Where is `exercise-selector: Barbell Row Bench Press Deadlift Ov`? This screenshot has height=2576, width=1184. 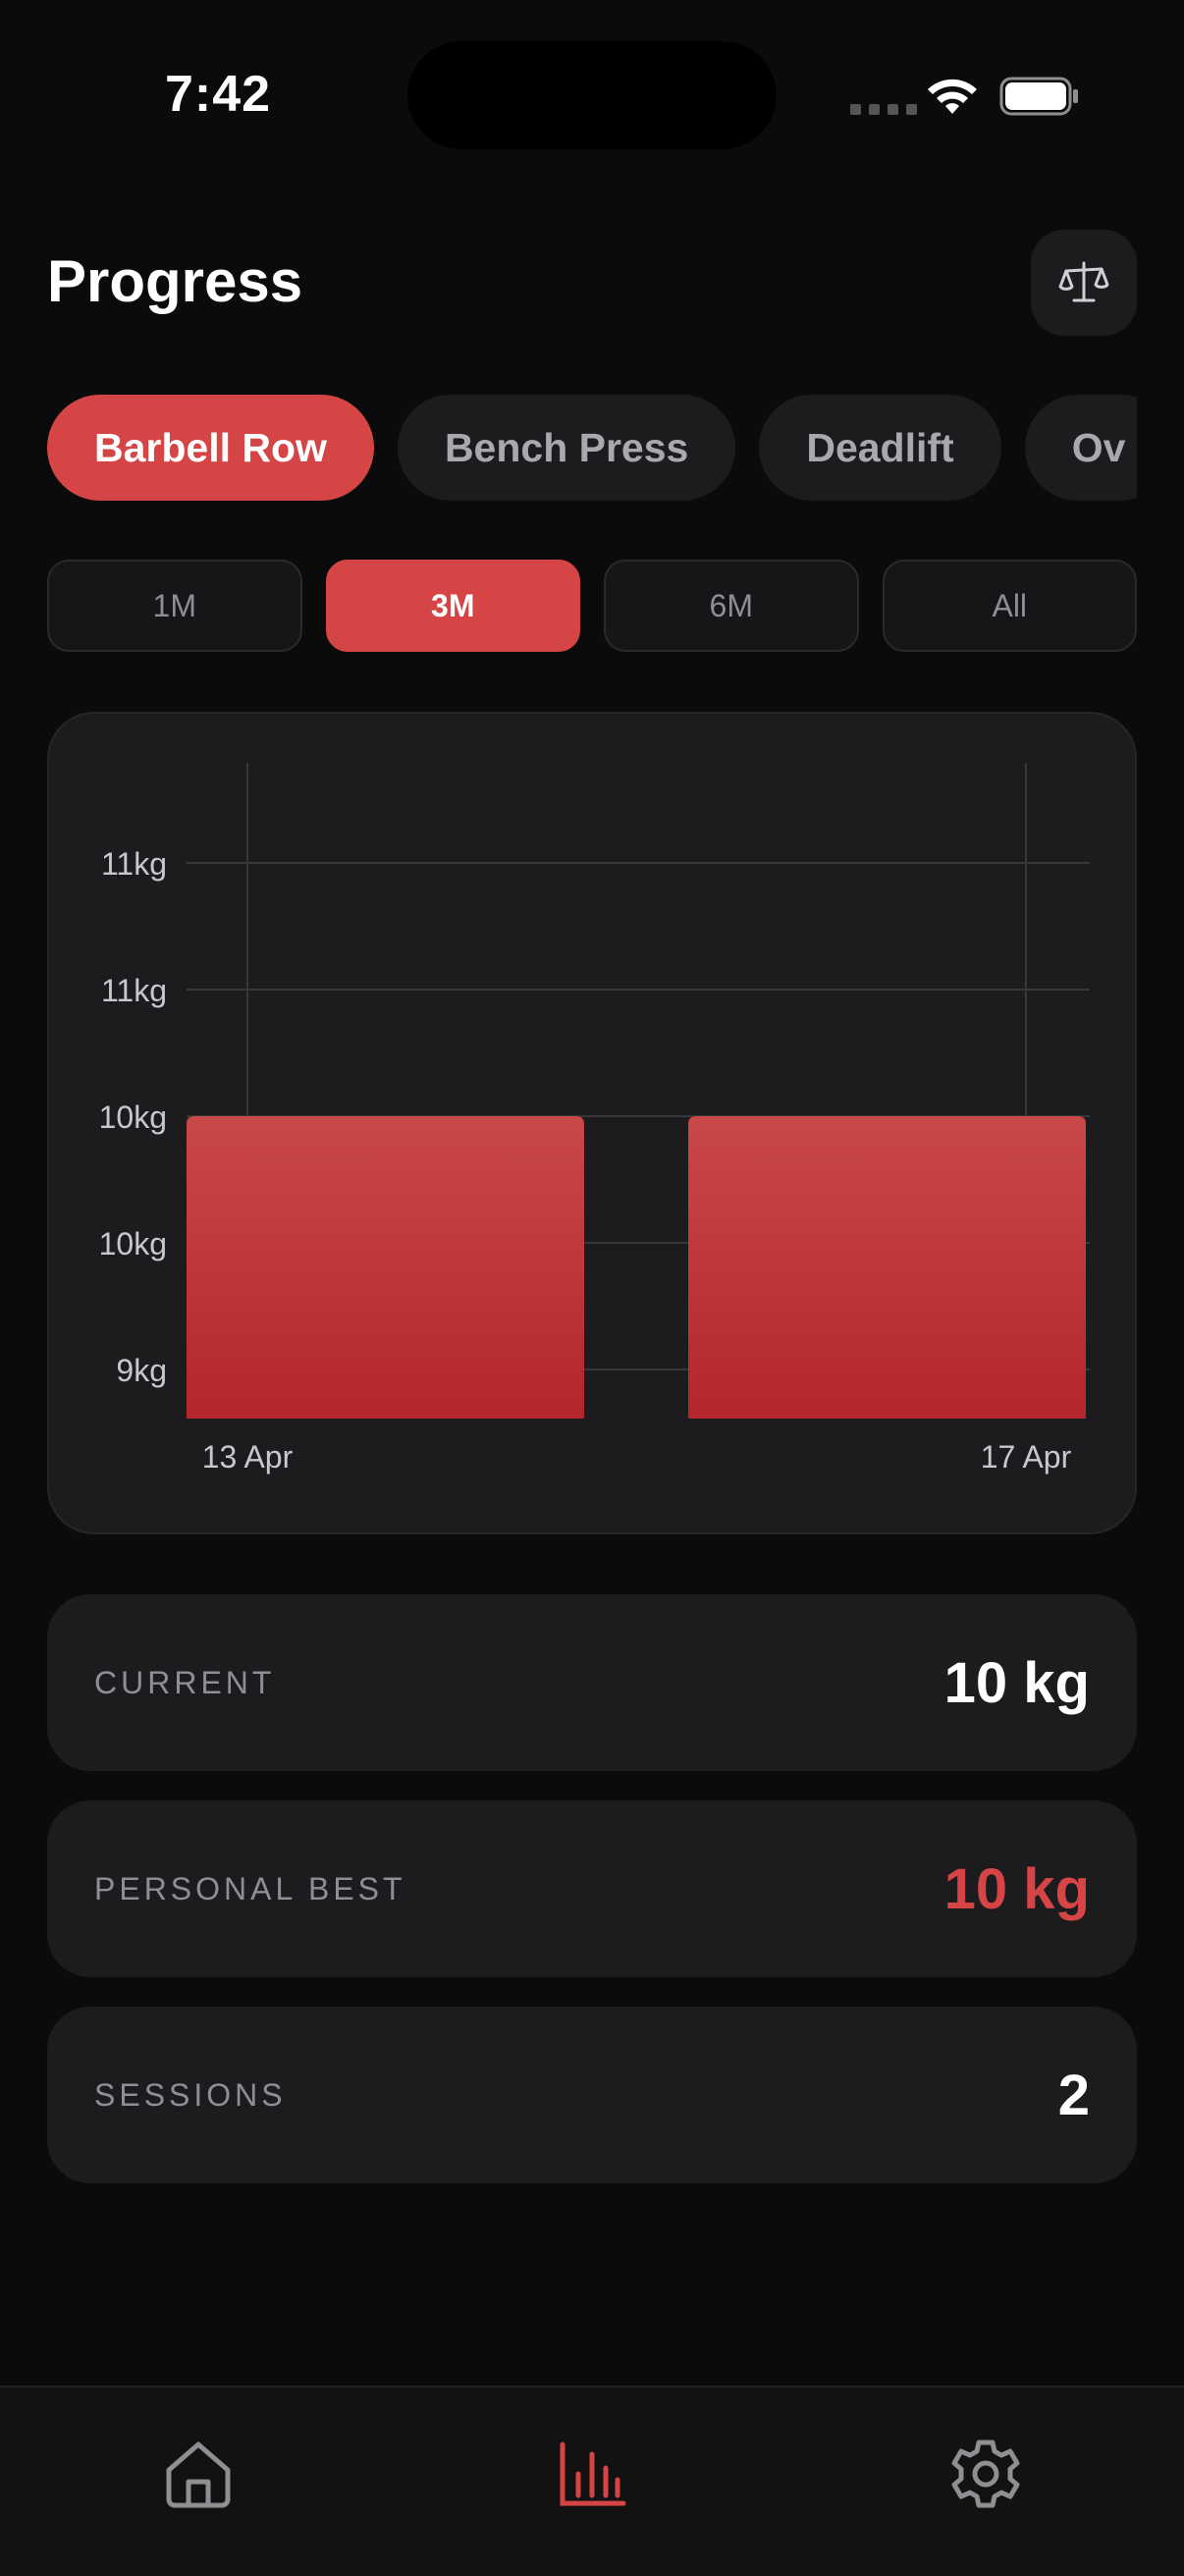 exercise-selector: Barbell Row Bench Press Deadlift Ov is located at coordinates (592, 449).